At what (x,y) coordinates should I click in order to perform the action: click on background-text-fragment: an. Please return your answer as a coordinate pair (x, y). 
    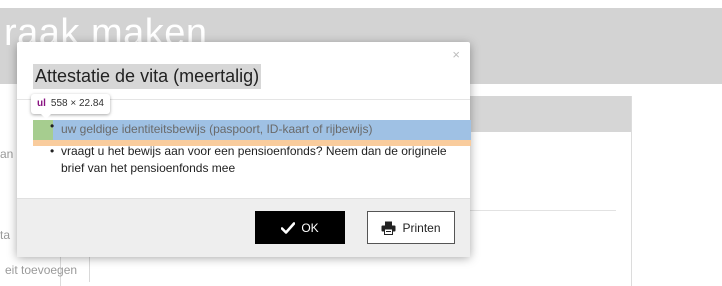
    Looking at the image, I should click on (7, 154).